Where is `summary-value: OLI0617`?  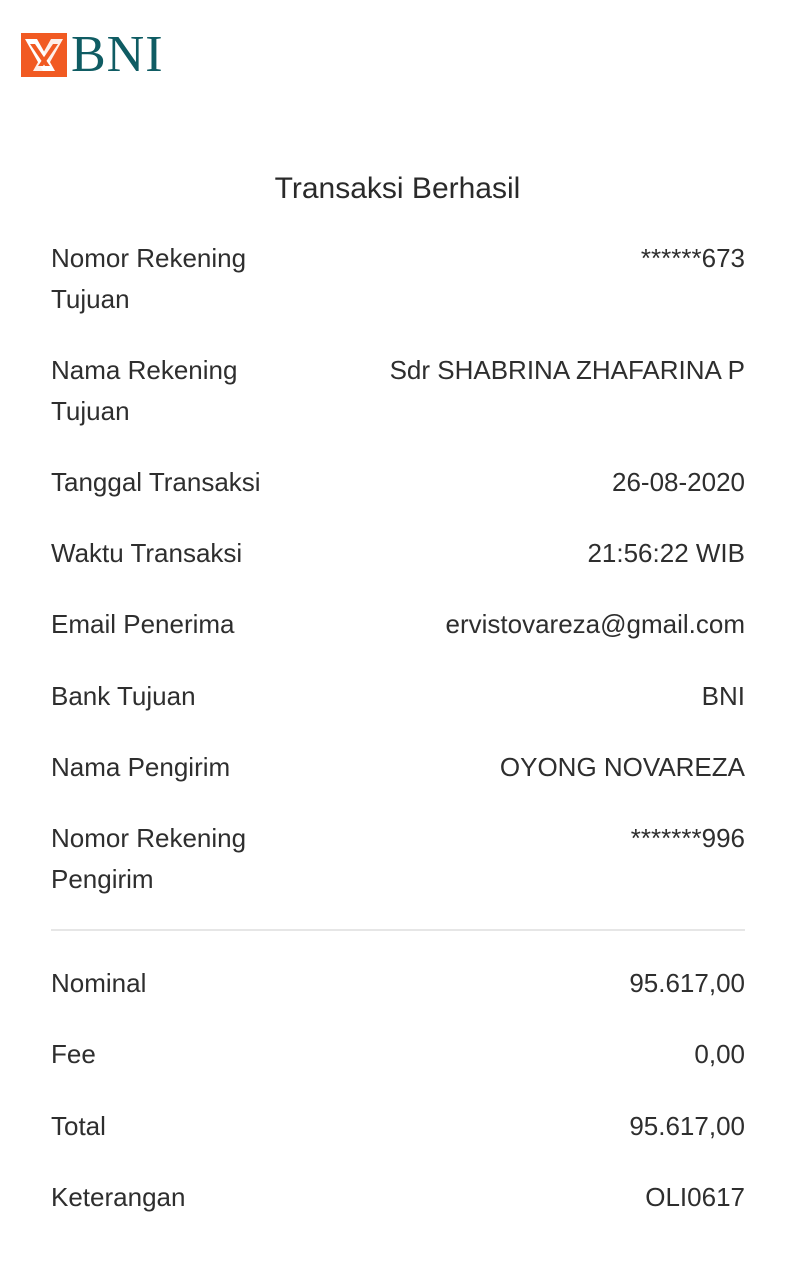
summary-value: OLI0617 is located at coordinates (695, 1197).